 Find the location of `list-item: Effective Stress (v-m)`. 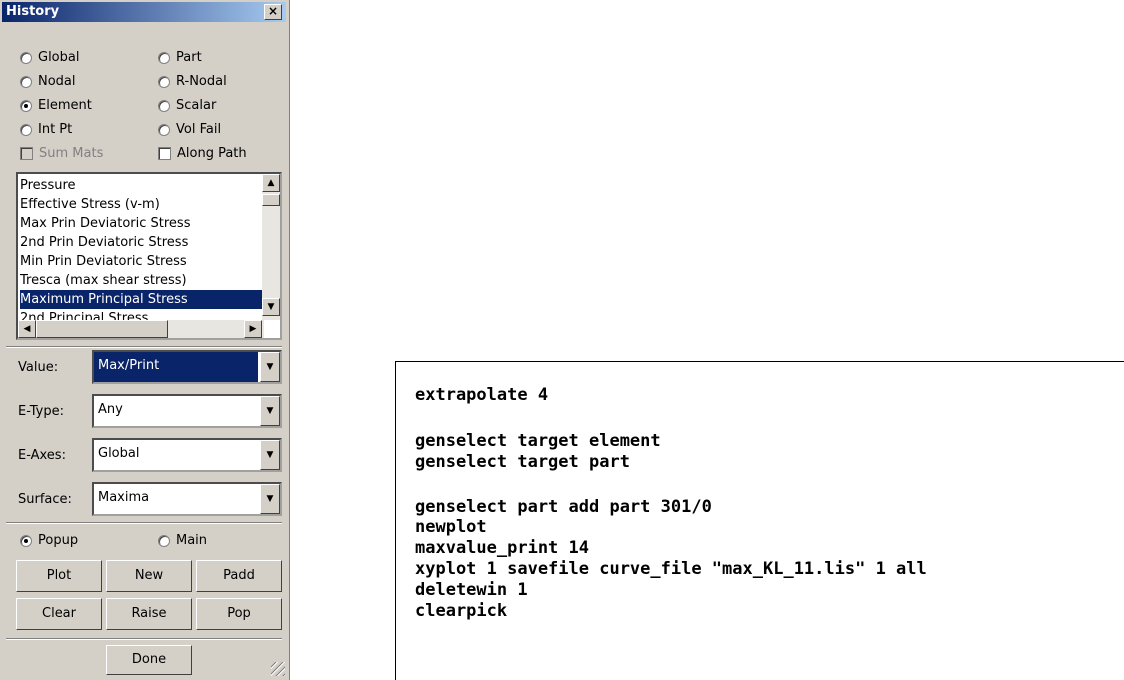

list-item: Effective Stress (v-m) is located at coordinates (142, 204).